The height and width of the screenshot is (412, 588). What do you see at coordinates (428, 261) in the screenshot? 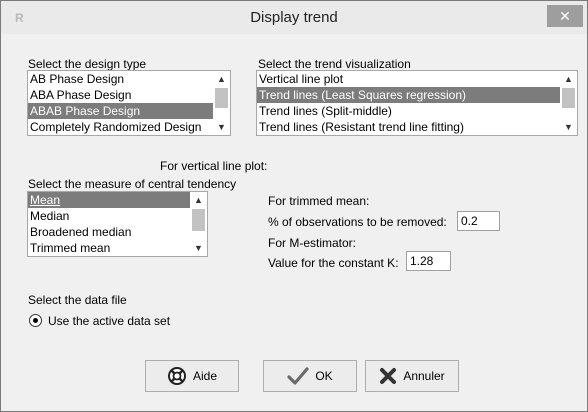
I see `constant-k-input: 1.28` at bounding box center [428, 261].